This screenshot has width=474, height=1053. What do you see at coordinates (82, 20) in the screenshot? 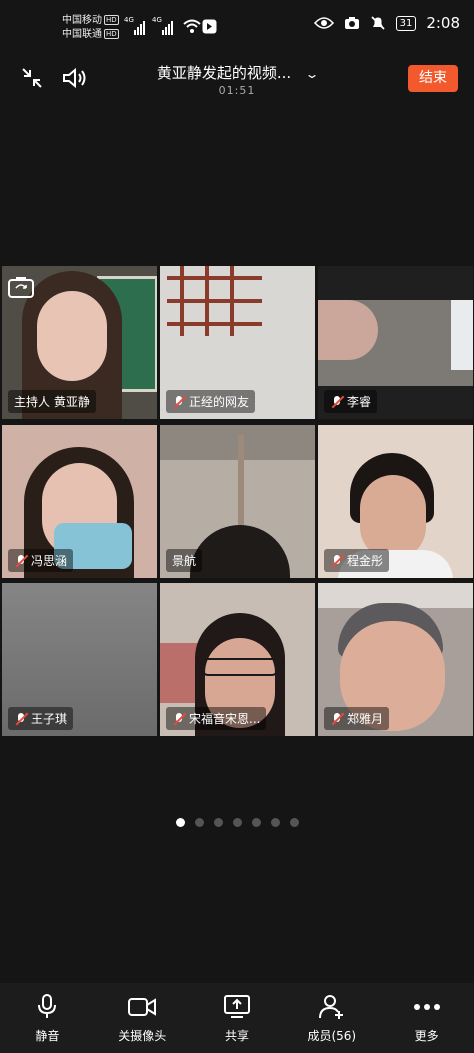
I see `carrier-1: 中国移动` at bounding box center [82, 20].